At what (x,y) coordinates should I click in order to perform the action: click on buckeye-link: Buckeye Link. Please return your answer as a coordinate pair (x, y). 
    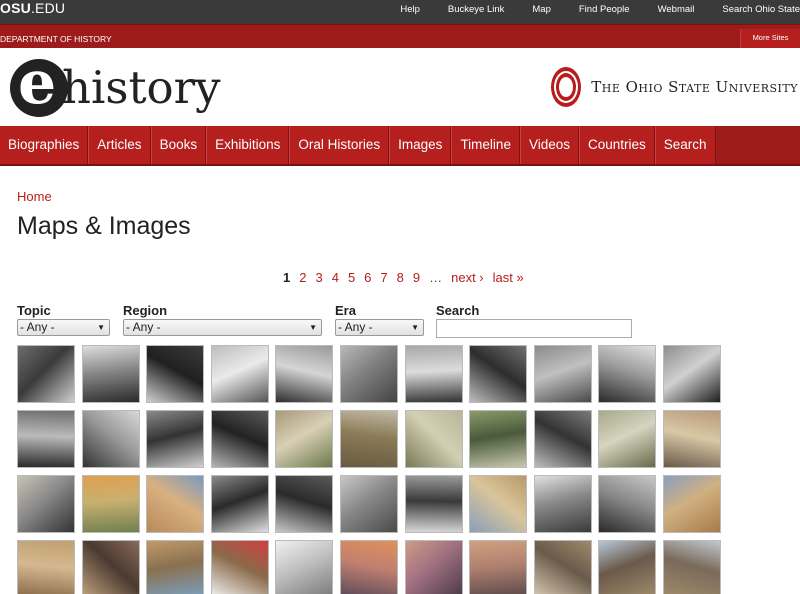
    Looking at the image, I should click on (476, 12).